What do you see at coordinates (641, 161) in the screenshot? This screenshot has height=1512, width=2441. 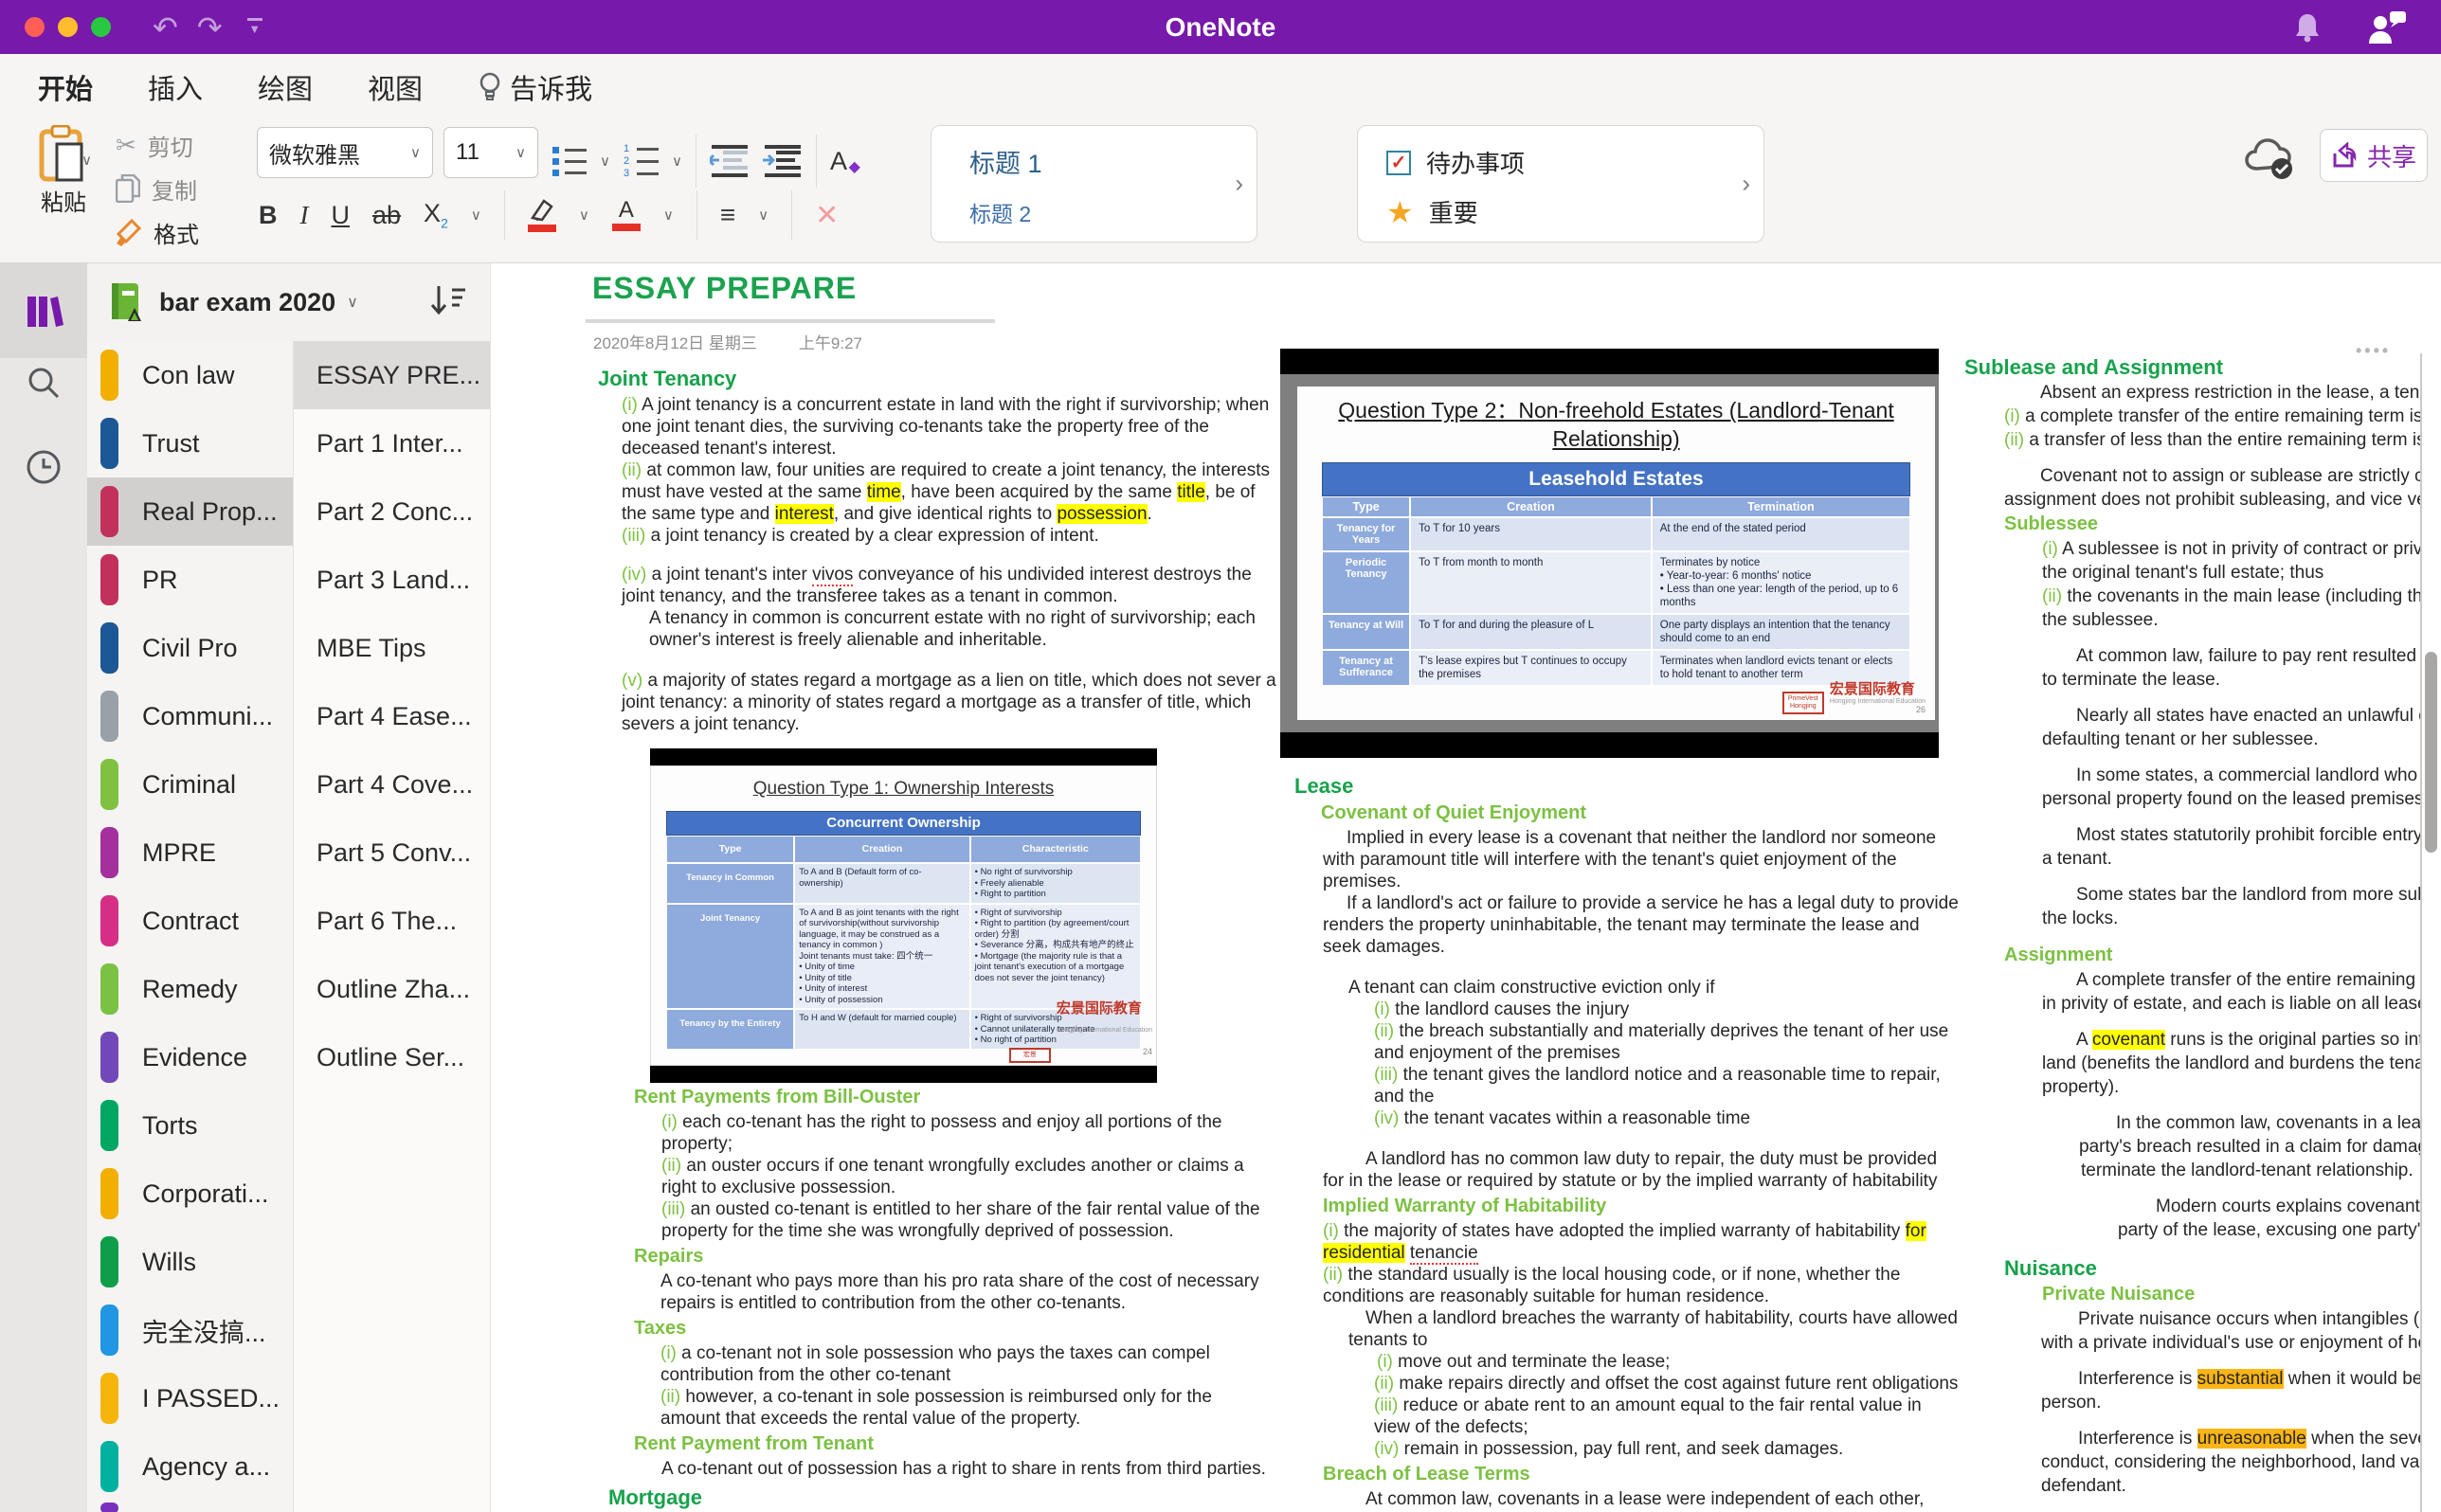 I see `numbered-list-icon: 123` at bounding box center [641, 161].